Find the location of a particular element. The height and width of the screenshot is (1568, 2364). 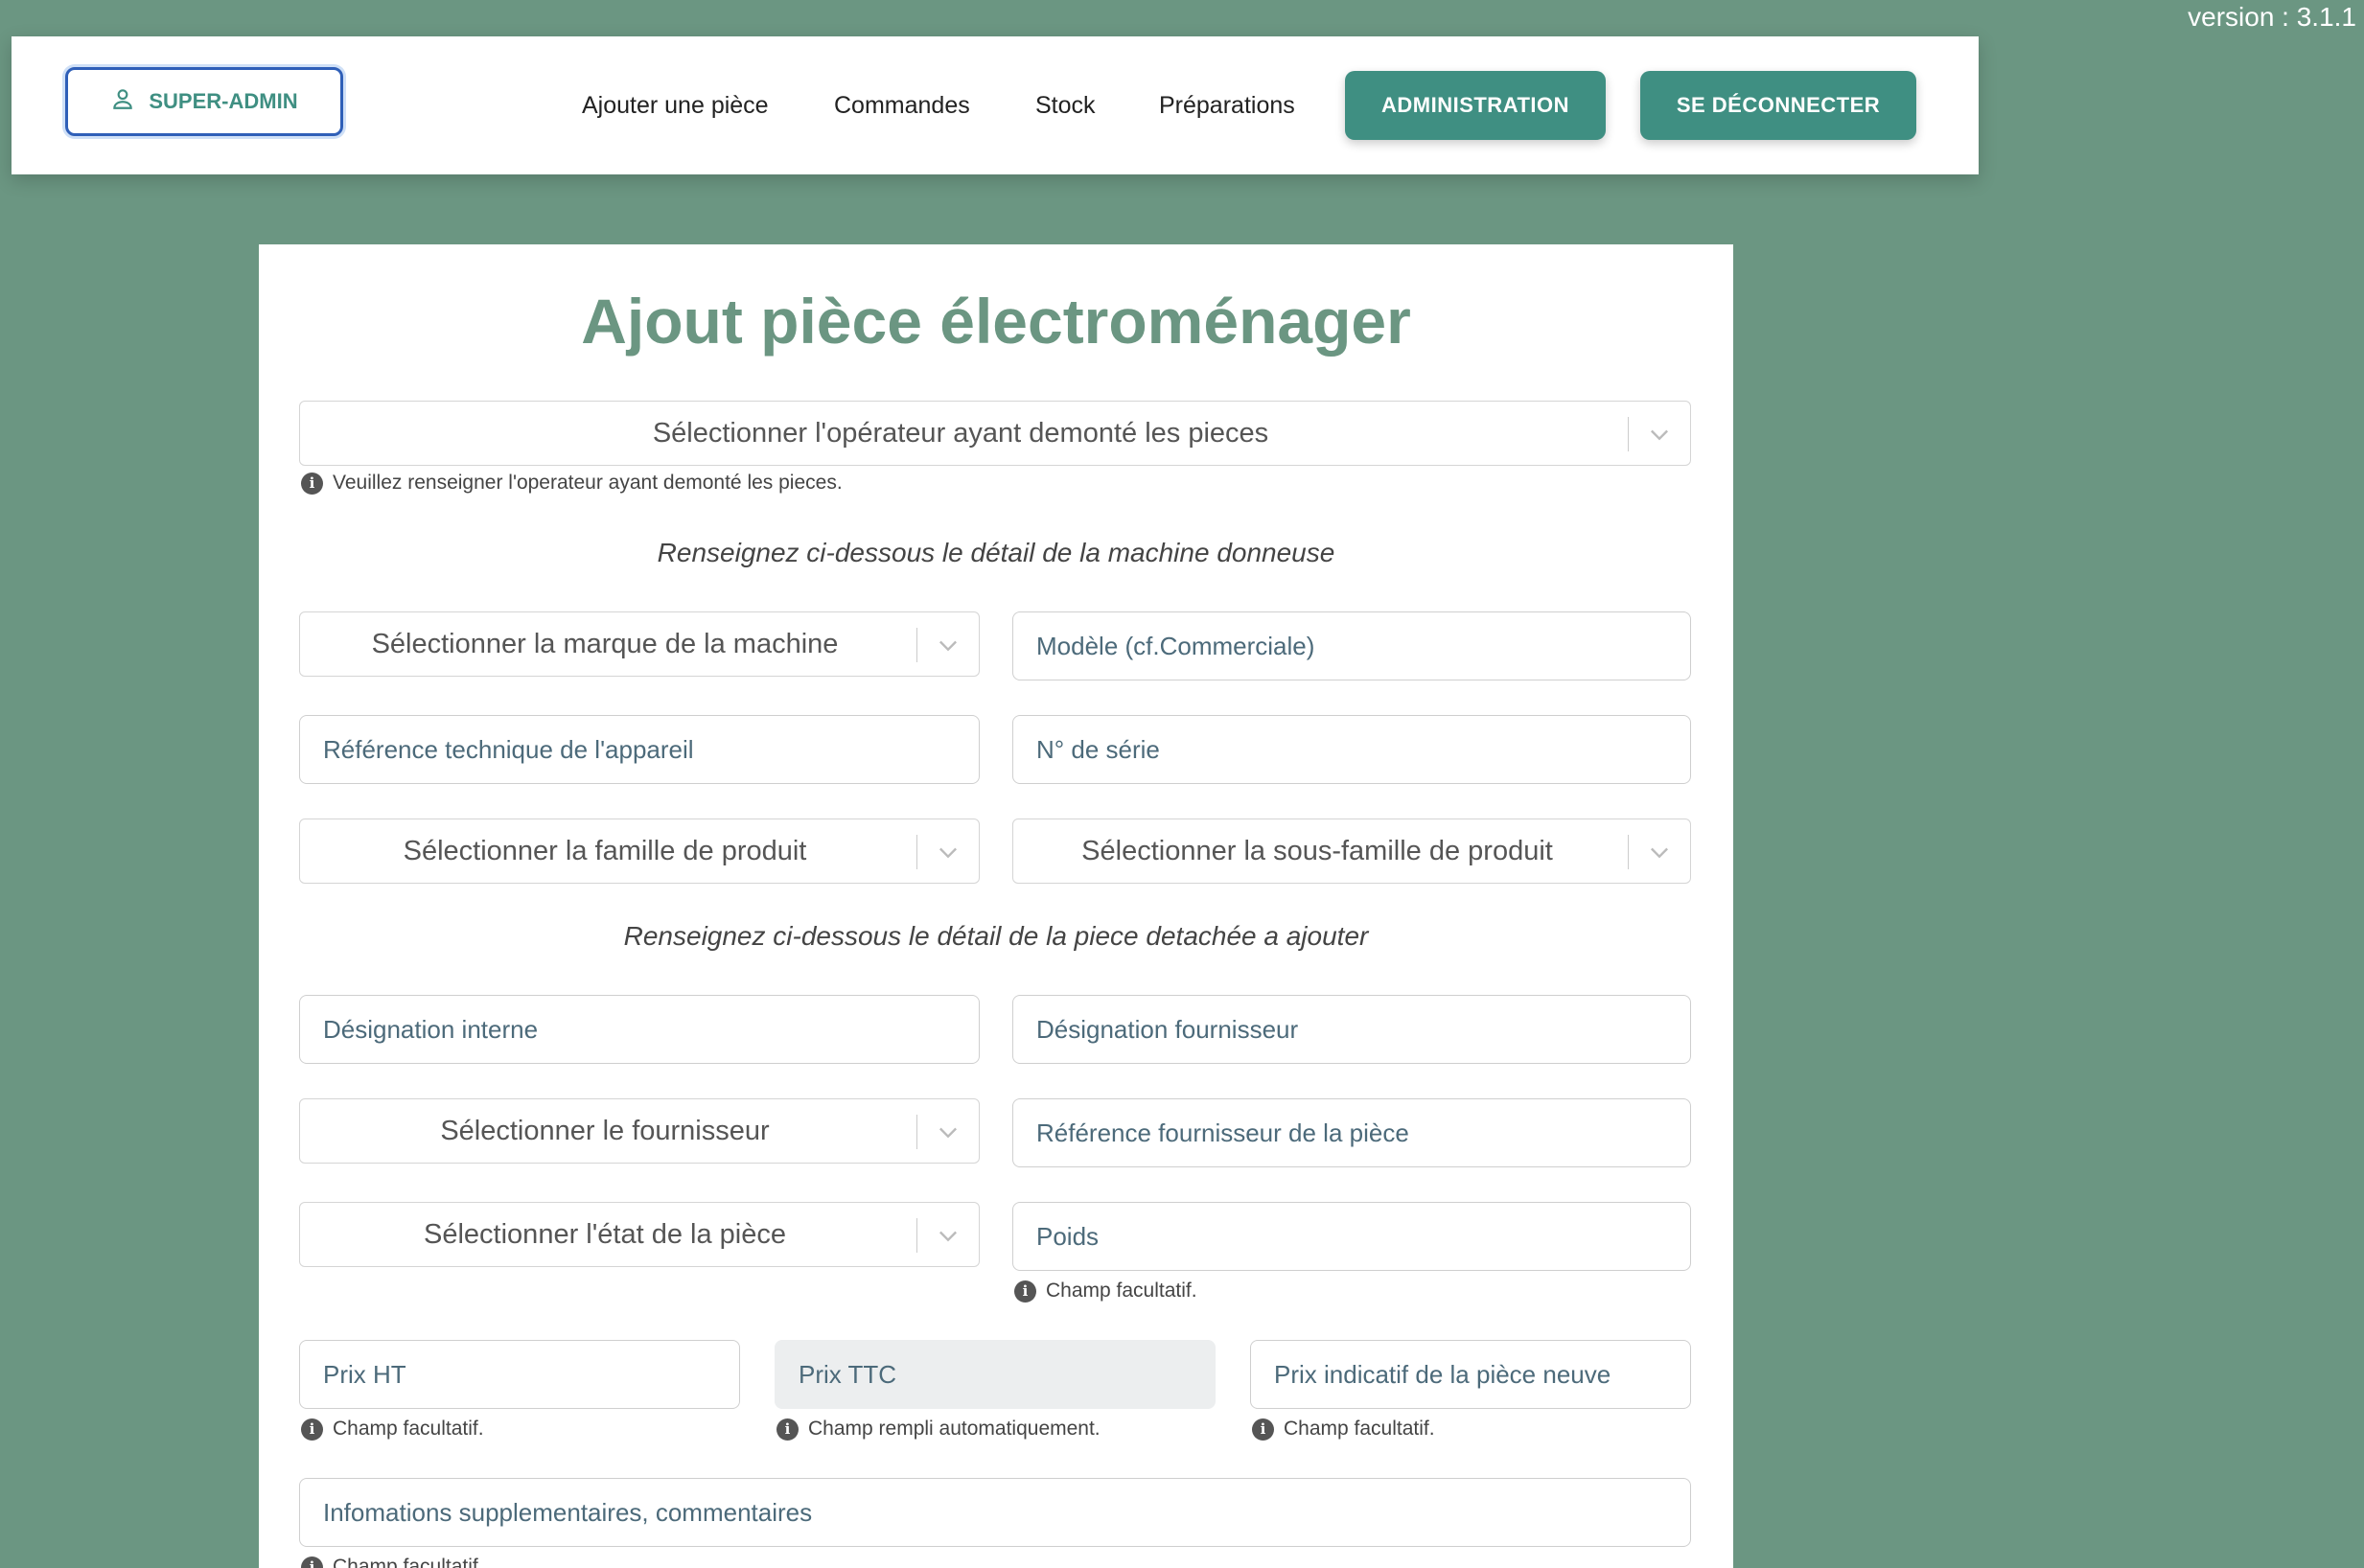

price-ttc-hint: i Champ rempli automatiquement. is located at coordinates (938, 1429).